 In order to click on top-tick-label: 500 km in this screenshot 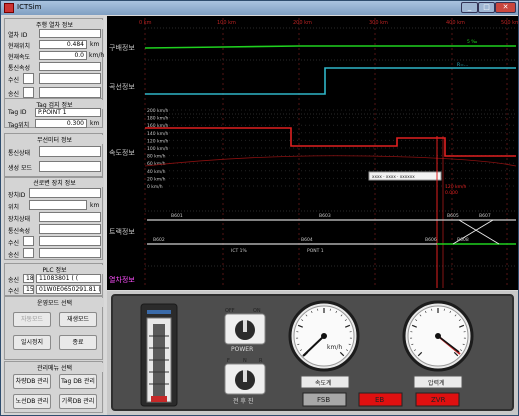, I will do `click(509, 23)`.